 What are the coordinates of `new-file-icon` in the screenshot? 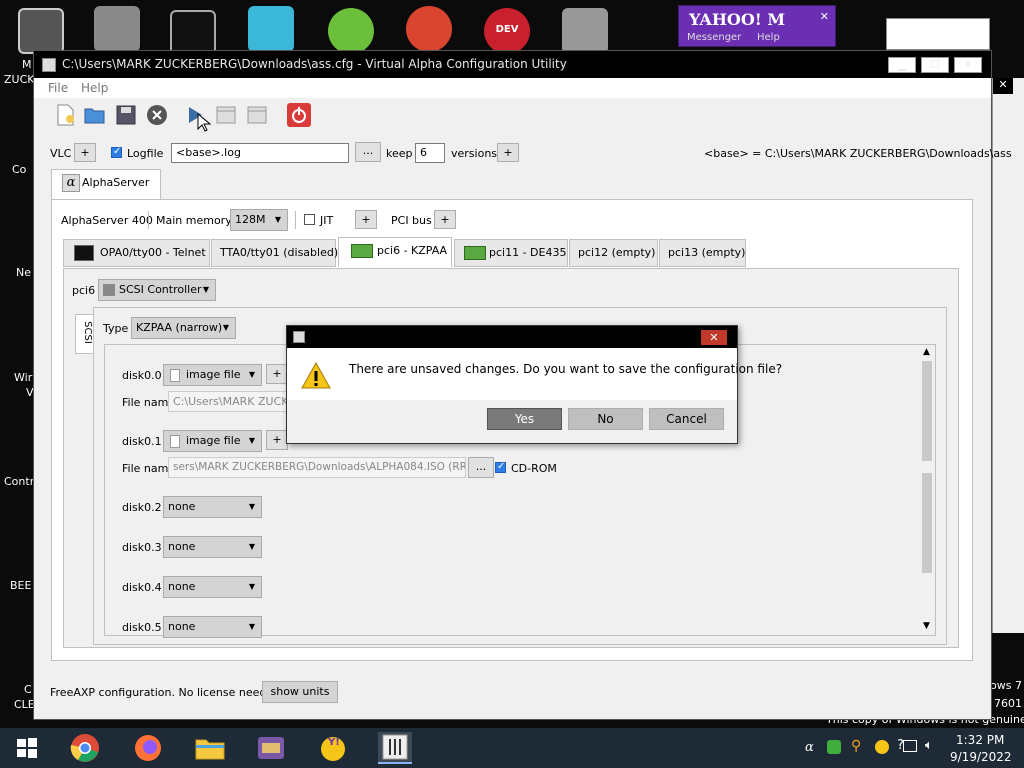 It's located at (65, 115).